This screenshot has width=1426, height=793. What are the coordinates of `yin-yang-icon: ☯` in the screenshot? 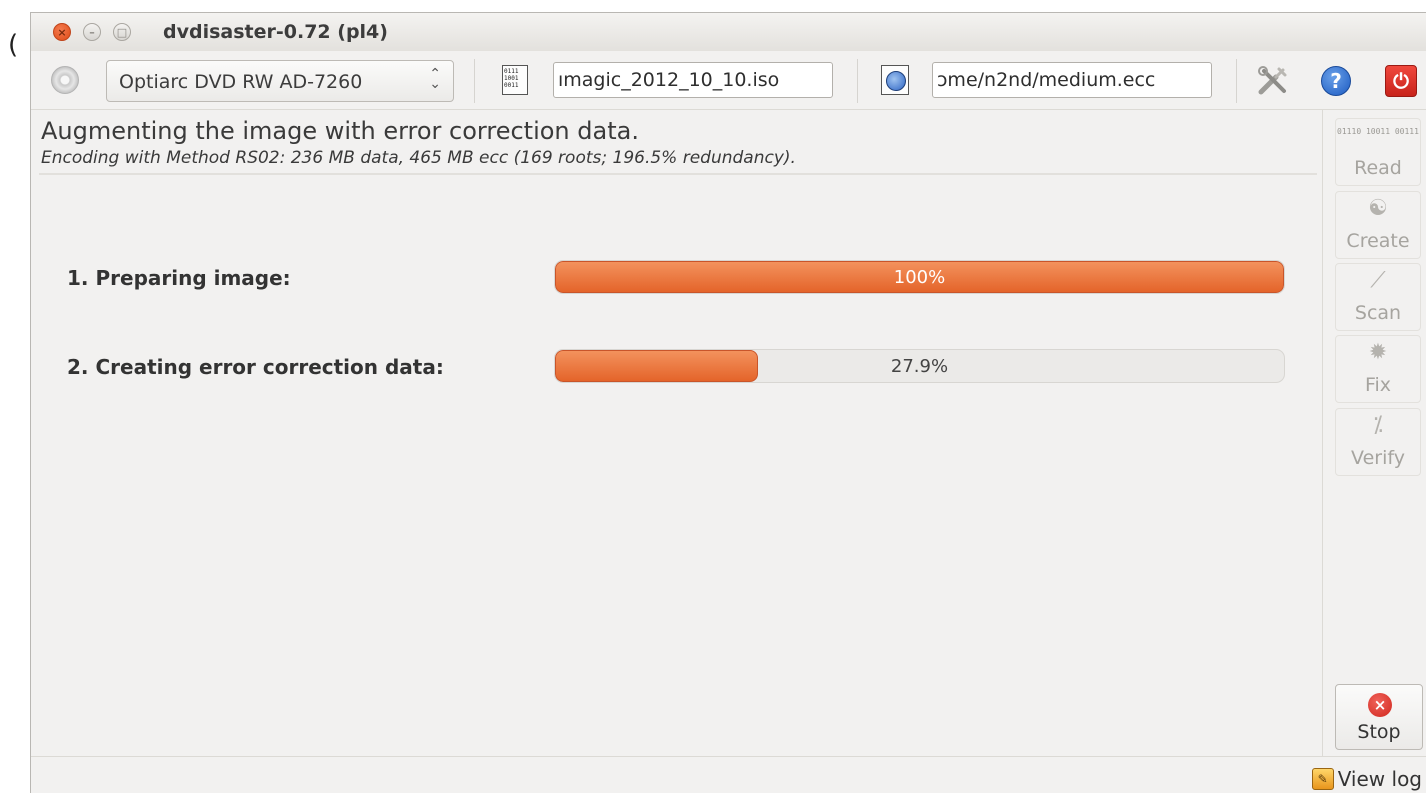 It's located at (1378, 208).